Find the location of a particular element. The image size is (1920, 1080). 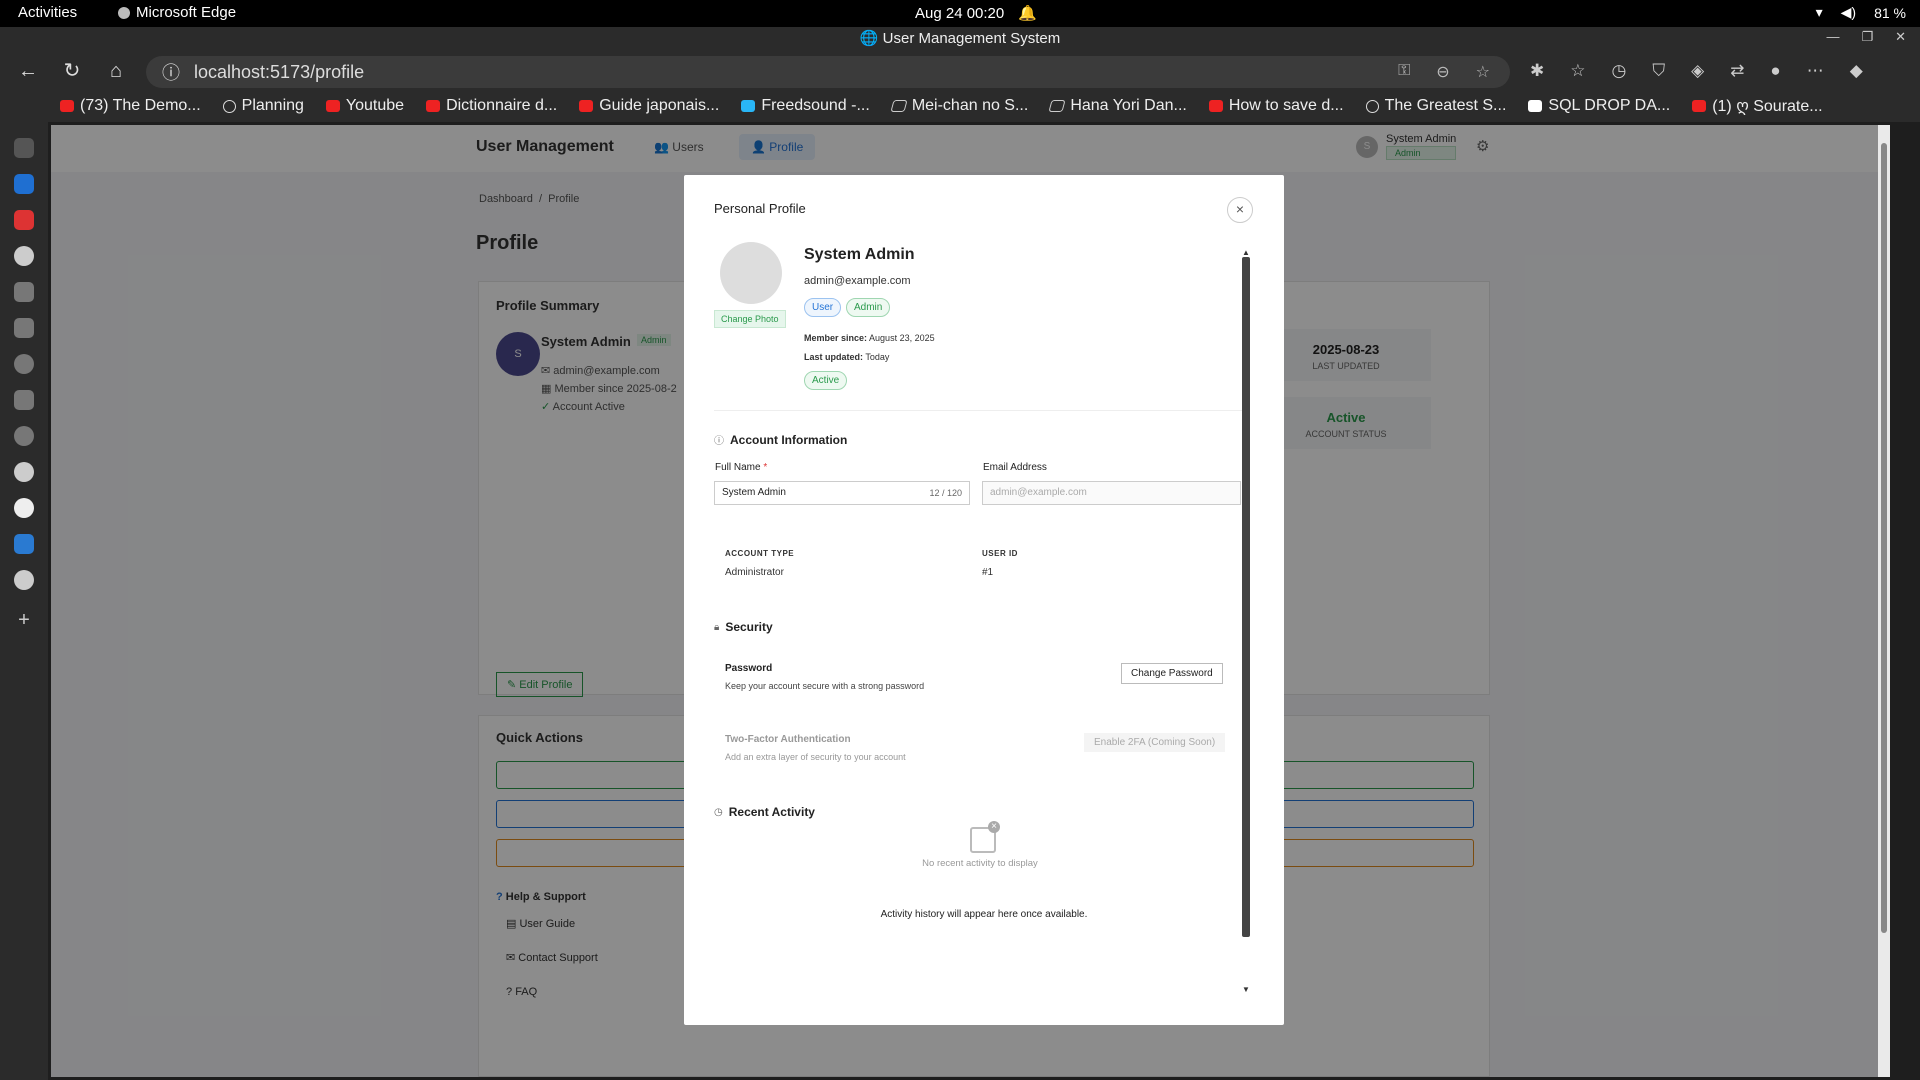

empty-activity-text: No recent activity to display is located at coordinates (980, 863).